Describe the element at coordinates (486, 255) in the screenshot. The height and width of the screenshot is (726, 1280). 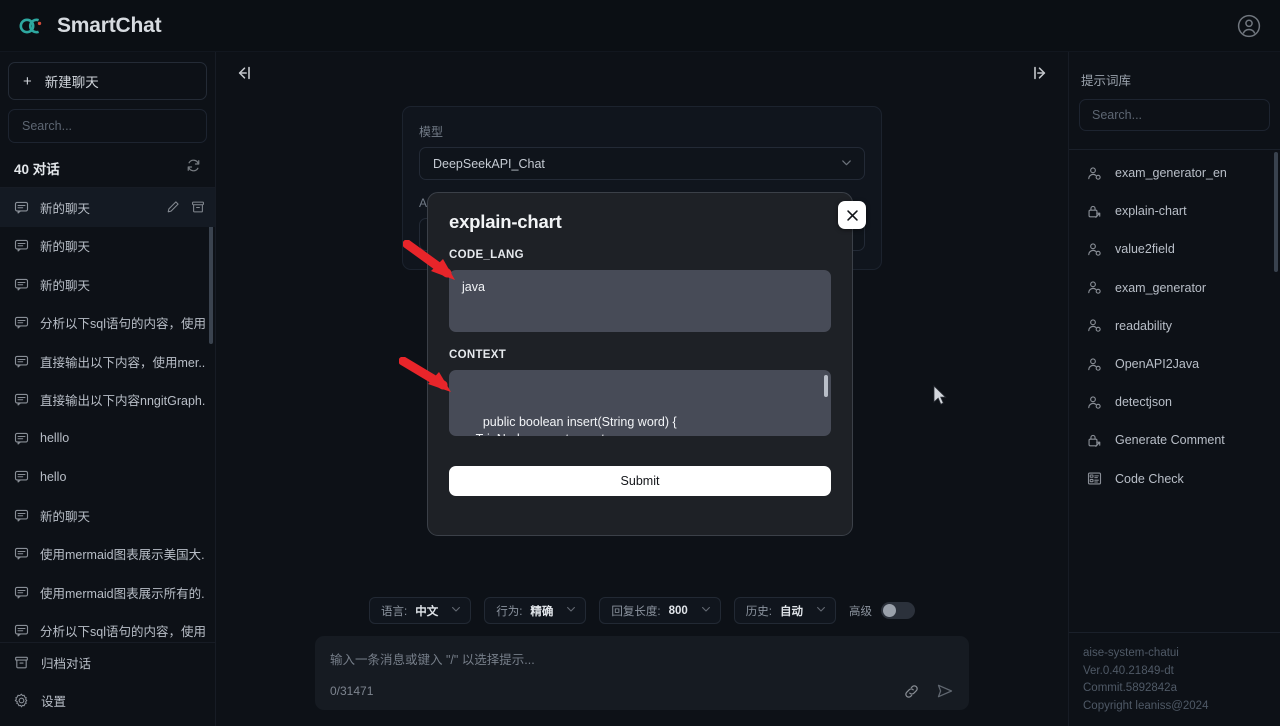
I see `code-lang-label: CODE_LANG` at that location.